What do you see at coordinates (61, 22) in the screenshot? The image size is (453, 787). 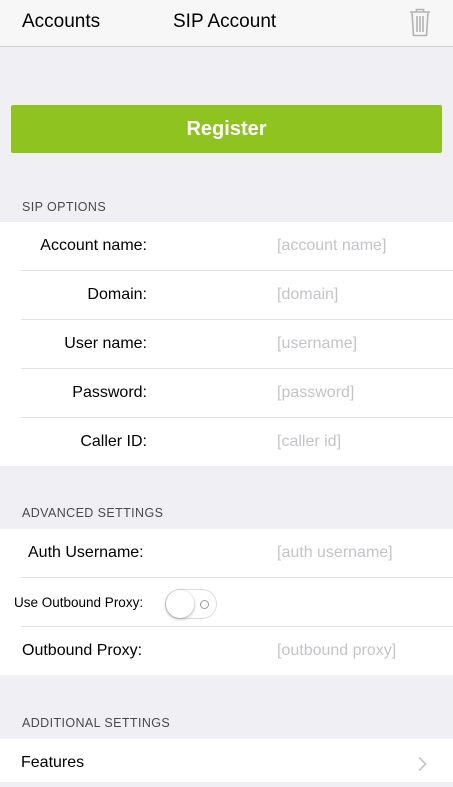 I see `accounts-back-button: Accounts` at bounding box center [61, 22].